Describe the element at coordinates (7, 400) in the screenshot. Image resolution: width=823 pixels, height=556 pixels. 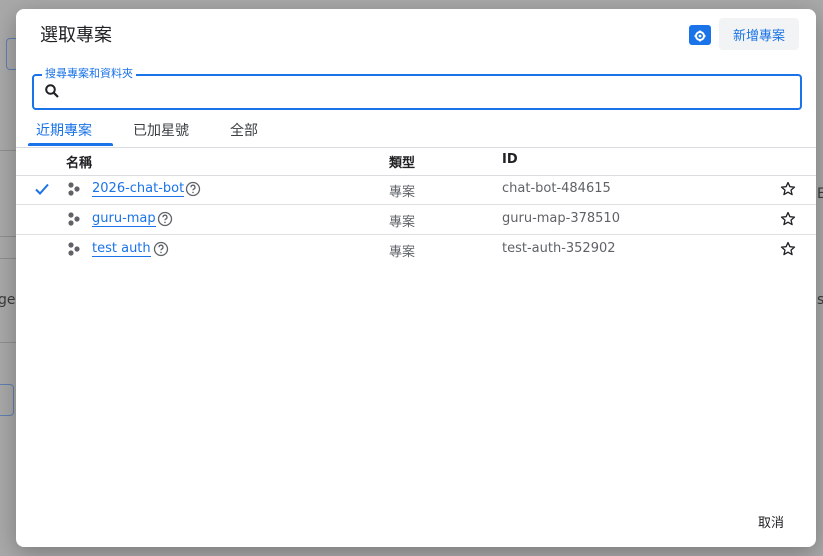
I see `backdrop-button` at that location.